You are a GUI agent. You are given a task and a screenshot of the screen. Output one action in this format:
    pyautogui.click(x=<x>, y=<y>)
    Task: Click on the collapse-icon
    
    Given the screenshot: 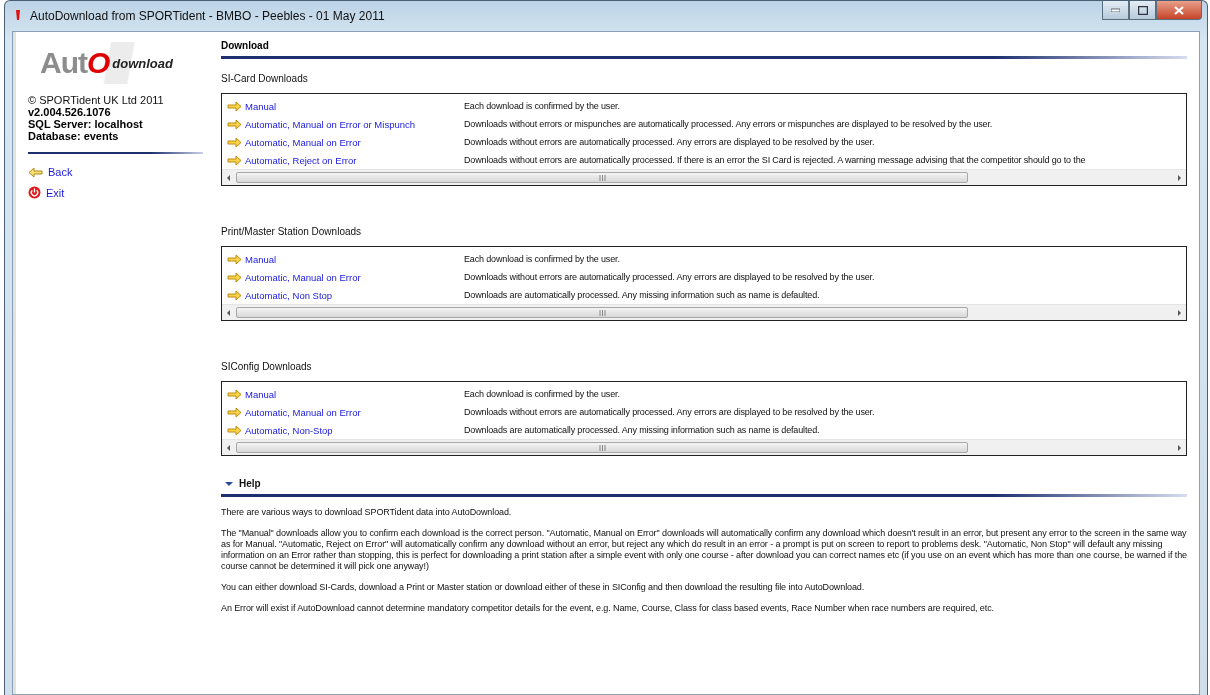 What is the action you would take?
    pyautogui.click(x=229, y=483)
    